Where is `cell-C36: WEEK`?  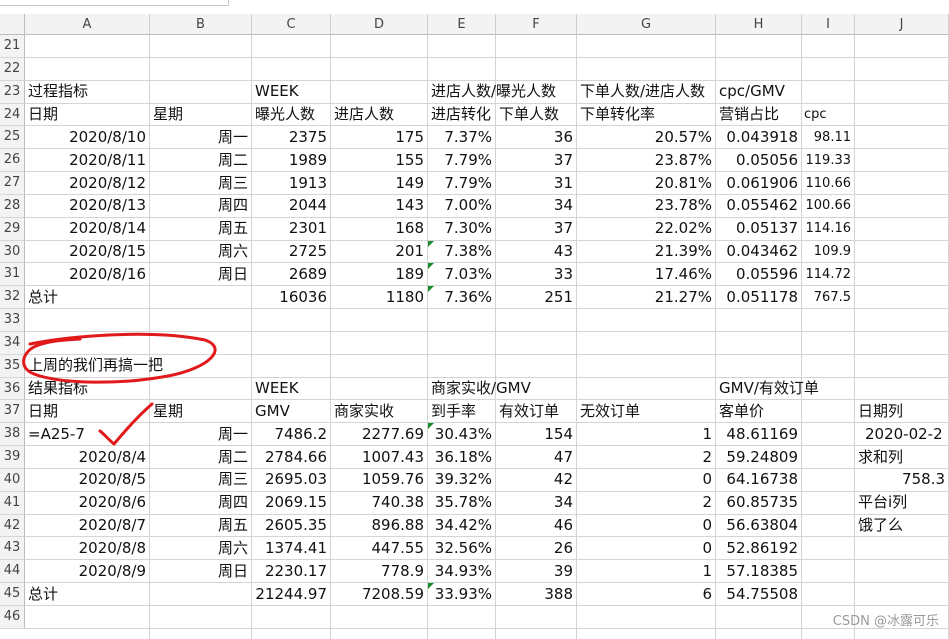
cell-C36: WEEK is located at coordinates (277, 388).